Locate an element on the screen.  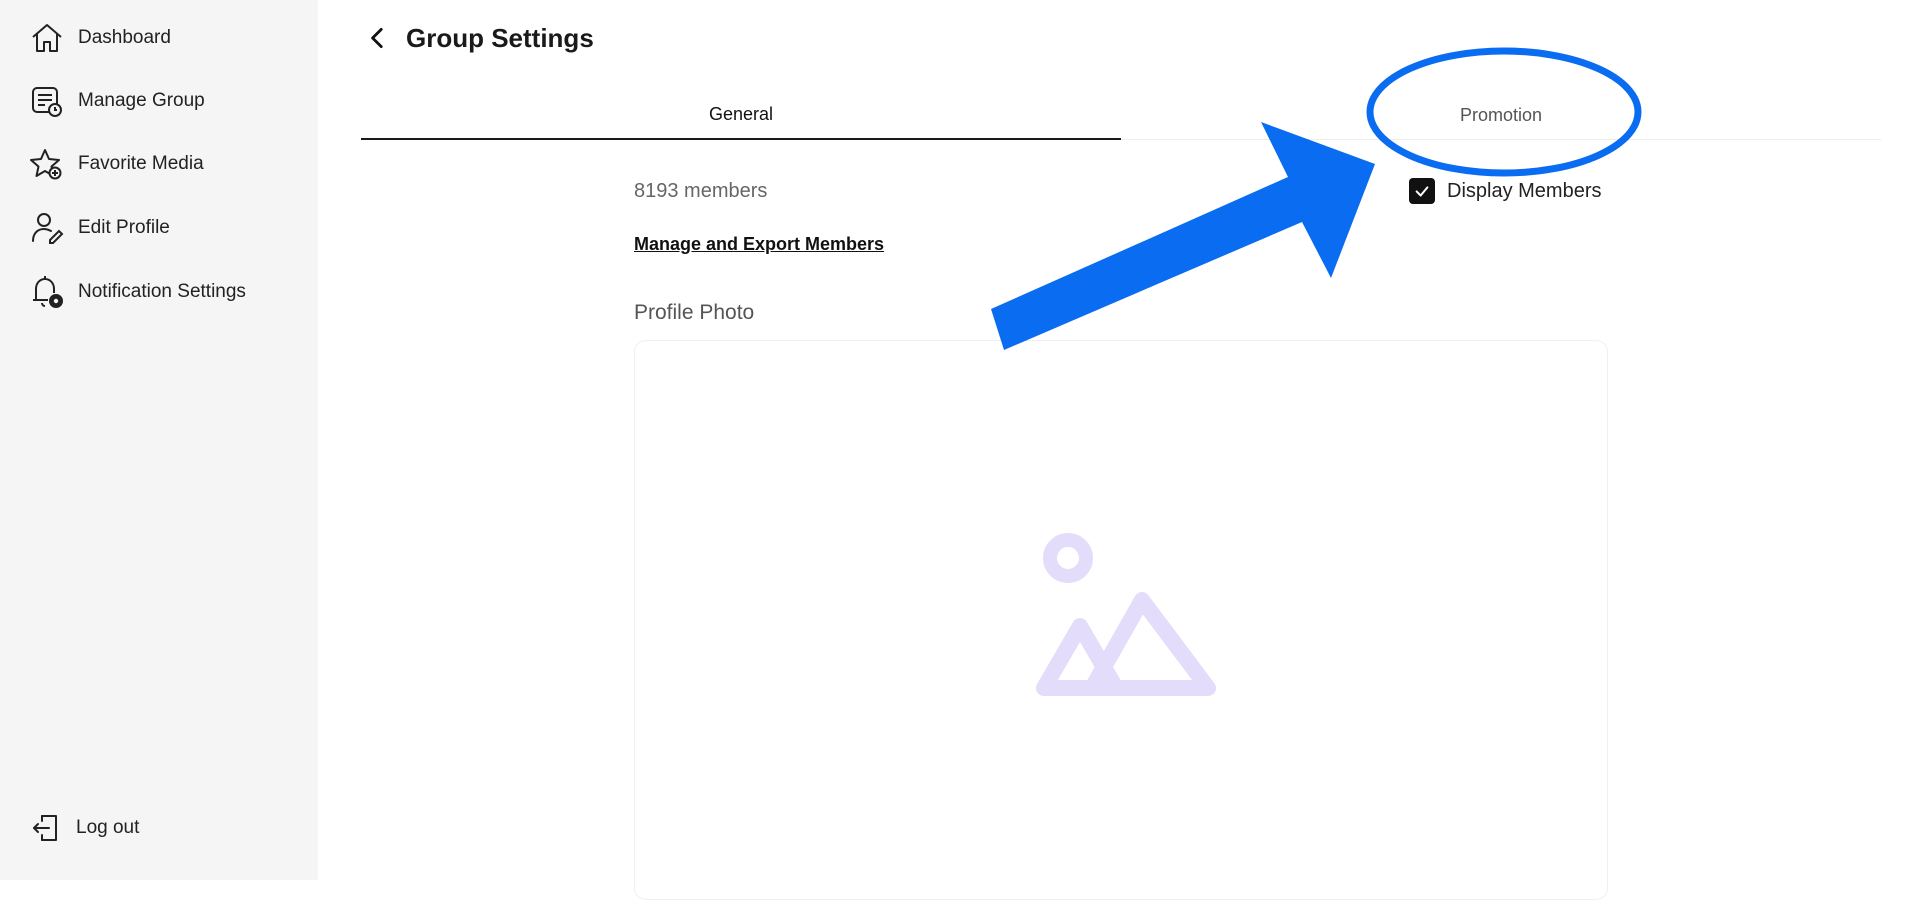
tab-bar: General Promotion is located at coordinates (1121, 115).